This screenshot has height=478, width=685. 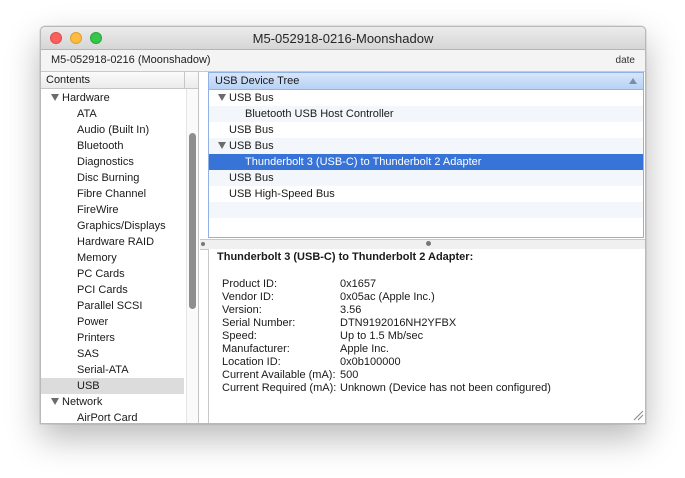 I want to click on property-value: Apple Inc., so click(x=364, y=349).